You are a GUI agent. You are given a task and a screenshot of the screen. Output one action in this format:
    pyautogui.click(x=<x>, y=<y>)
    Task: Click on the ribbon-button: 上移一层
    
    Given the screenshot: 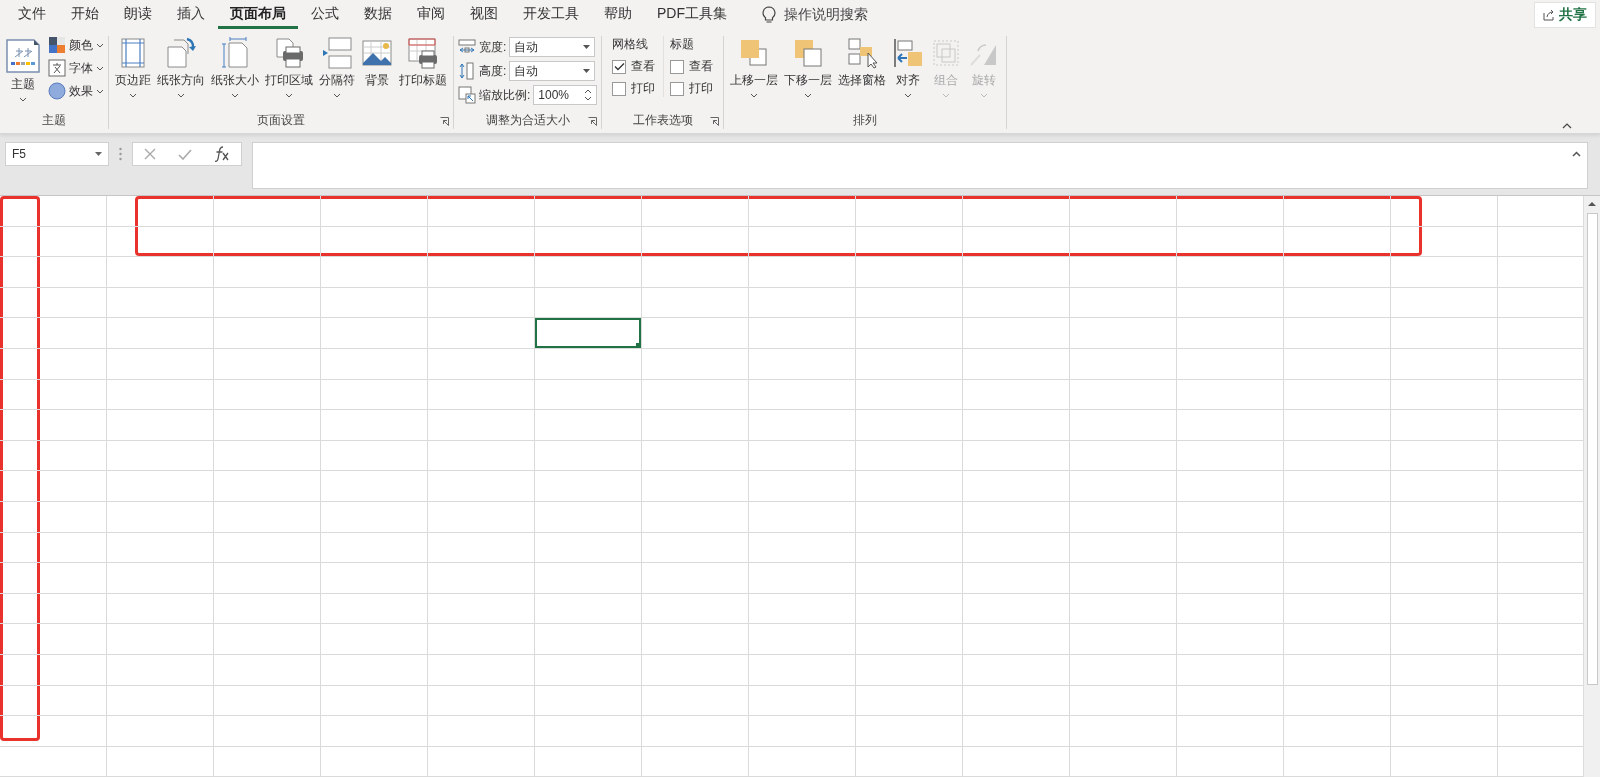 What is the action you would take?
    pyautogui.click(x=754, y=67)
    